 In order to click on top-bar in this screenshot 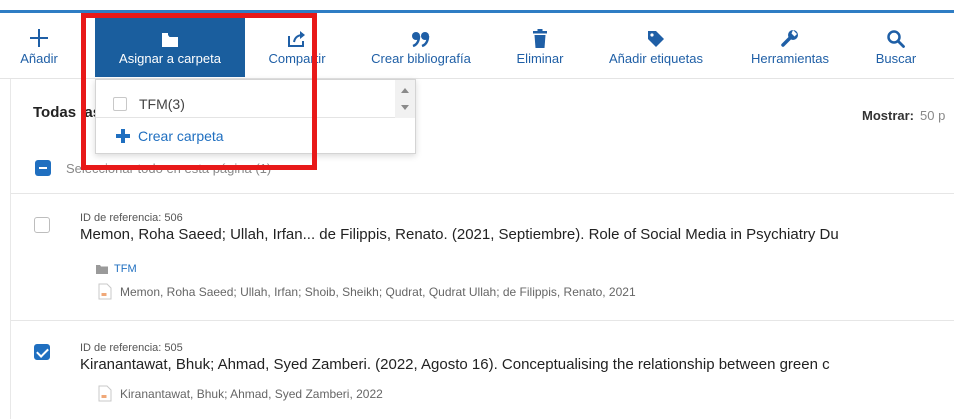, I will do `click(477, 6)`.